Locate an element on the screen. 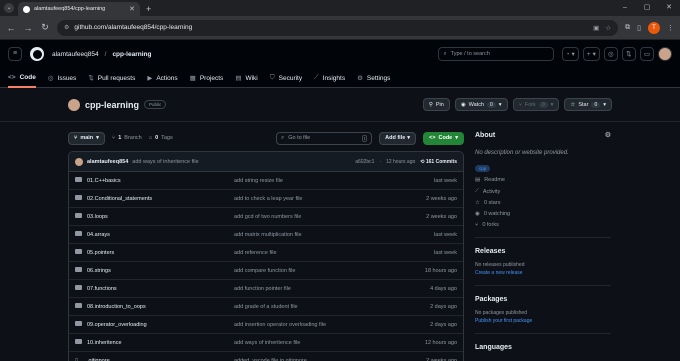 This screenshot has width=680, height=361. releases-title: Releases is located at coordinates (543, 251).